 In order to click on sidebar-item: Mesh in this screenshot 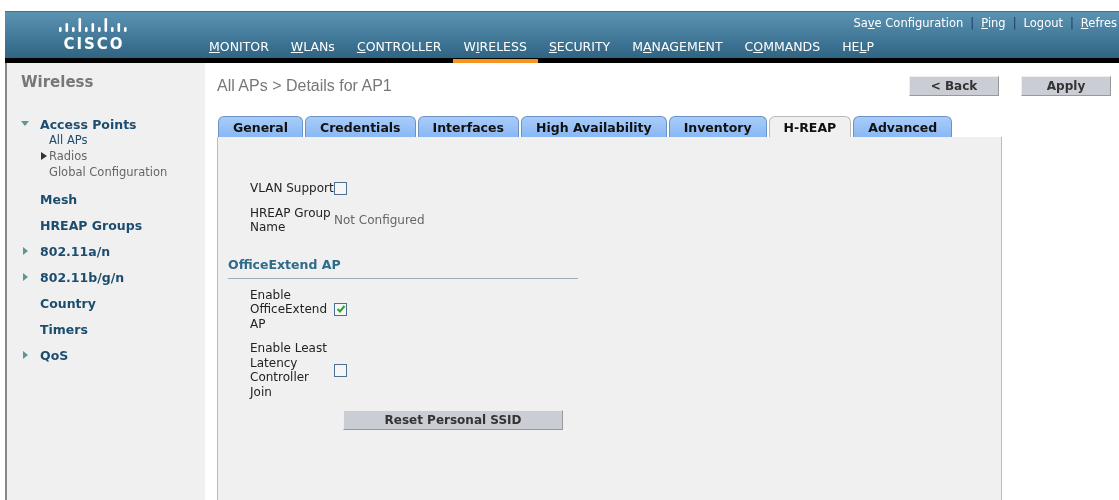, I will do `click(59, 199)`.